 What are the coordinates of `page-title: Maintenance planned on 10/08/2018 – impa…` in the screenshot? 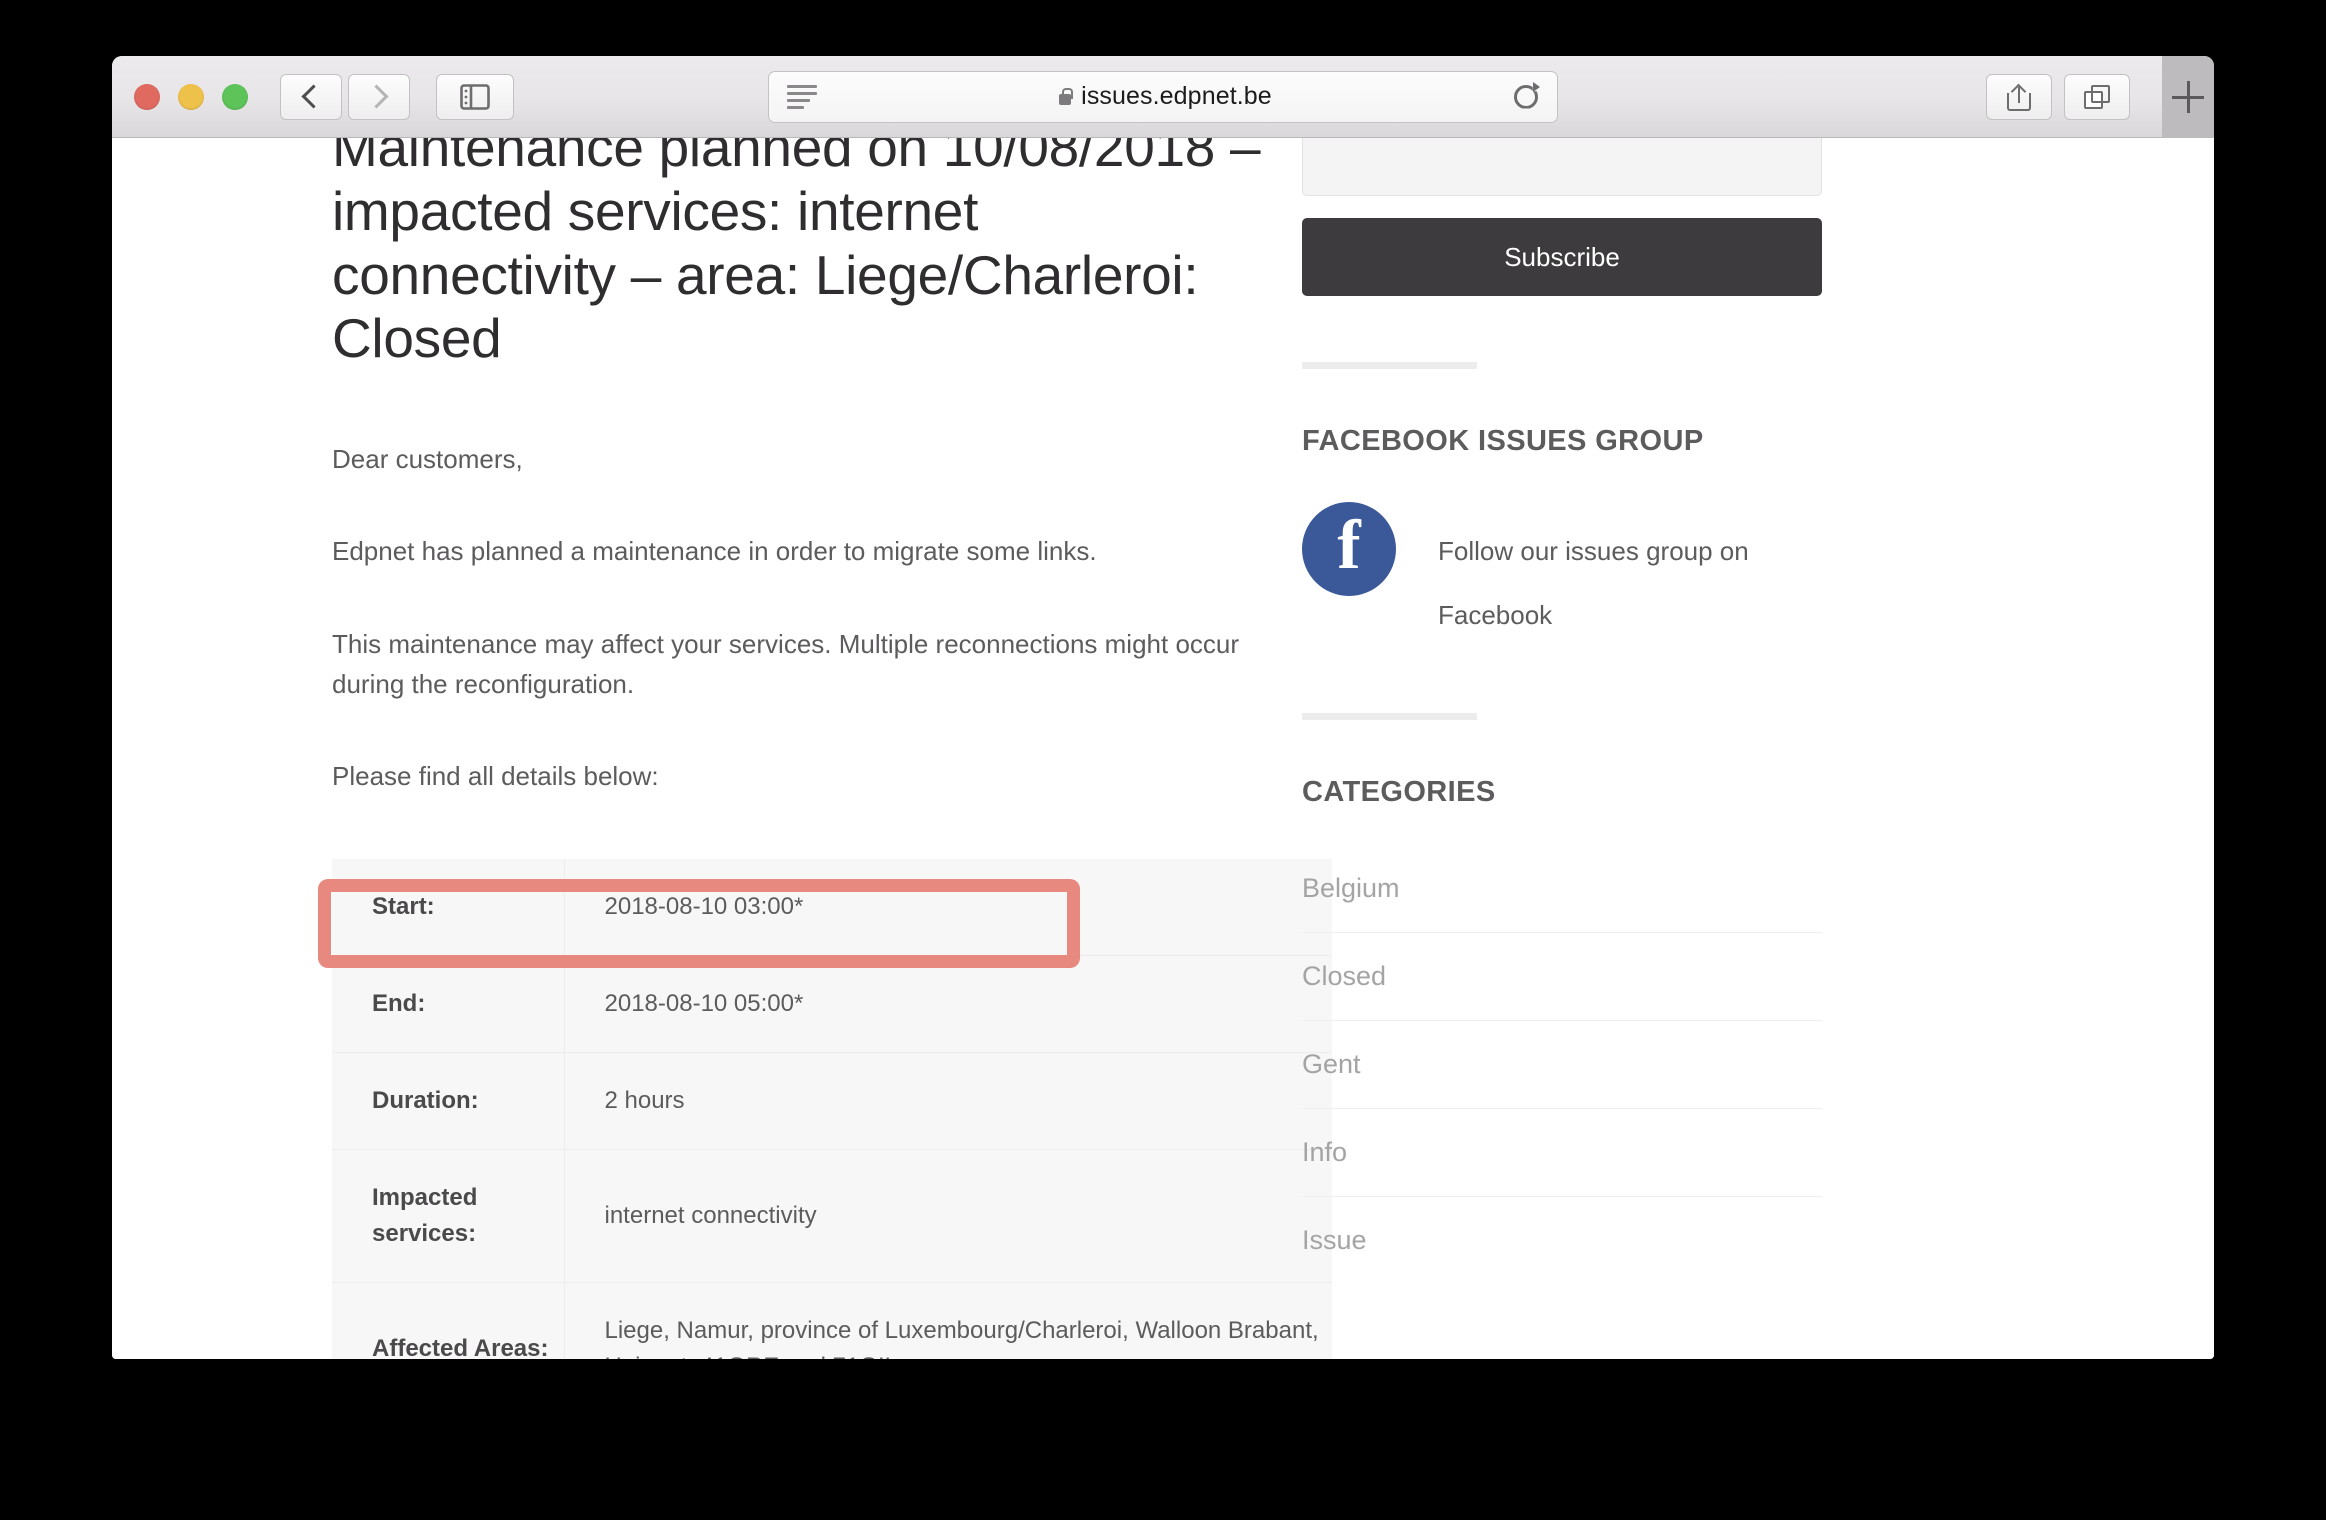 It's located at (796, 254).